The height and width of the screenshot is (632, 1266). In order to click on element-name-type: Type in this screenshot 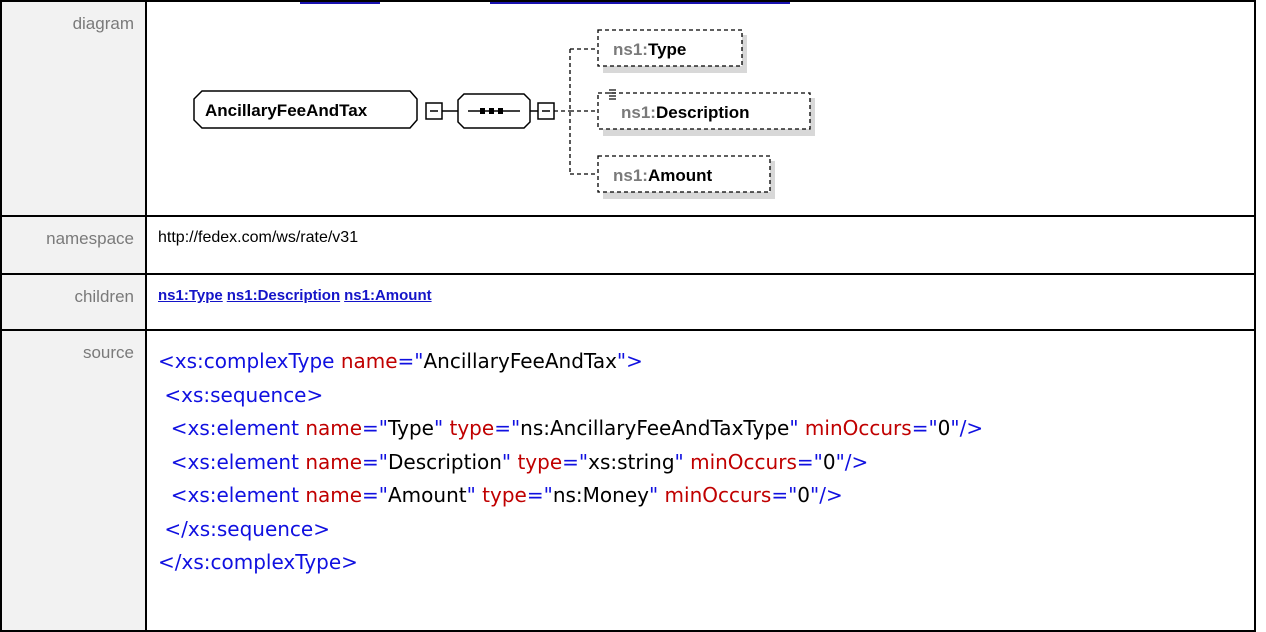, I will do `click(667, 49)`.